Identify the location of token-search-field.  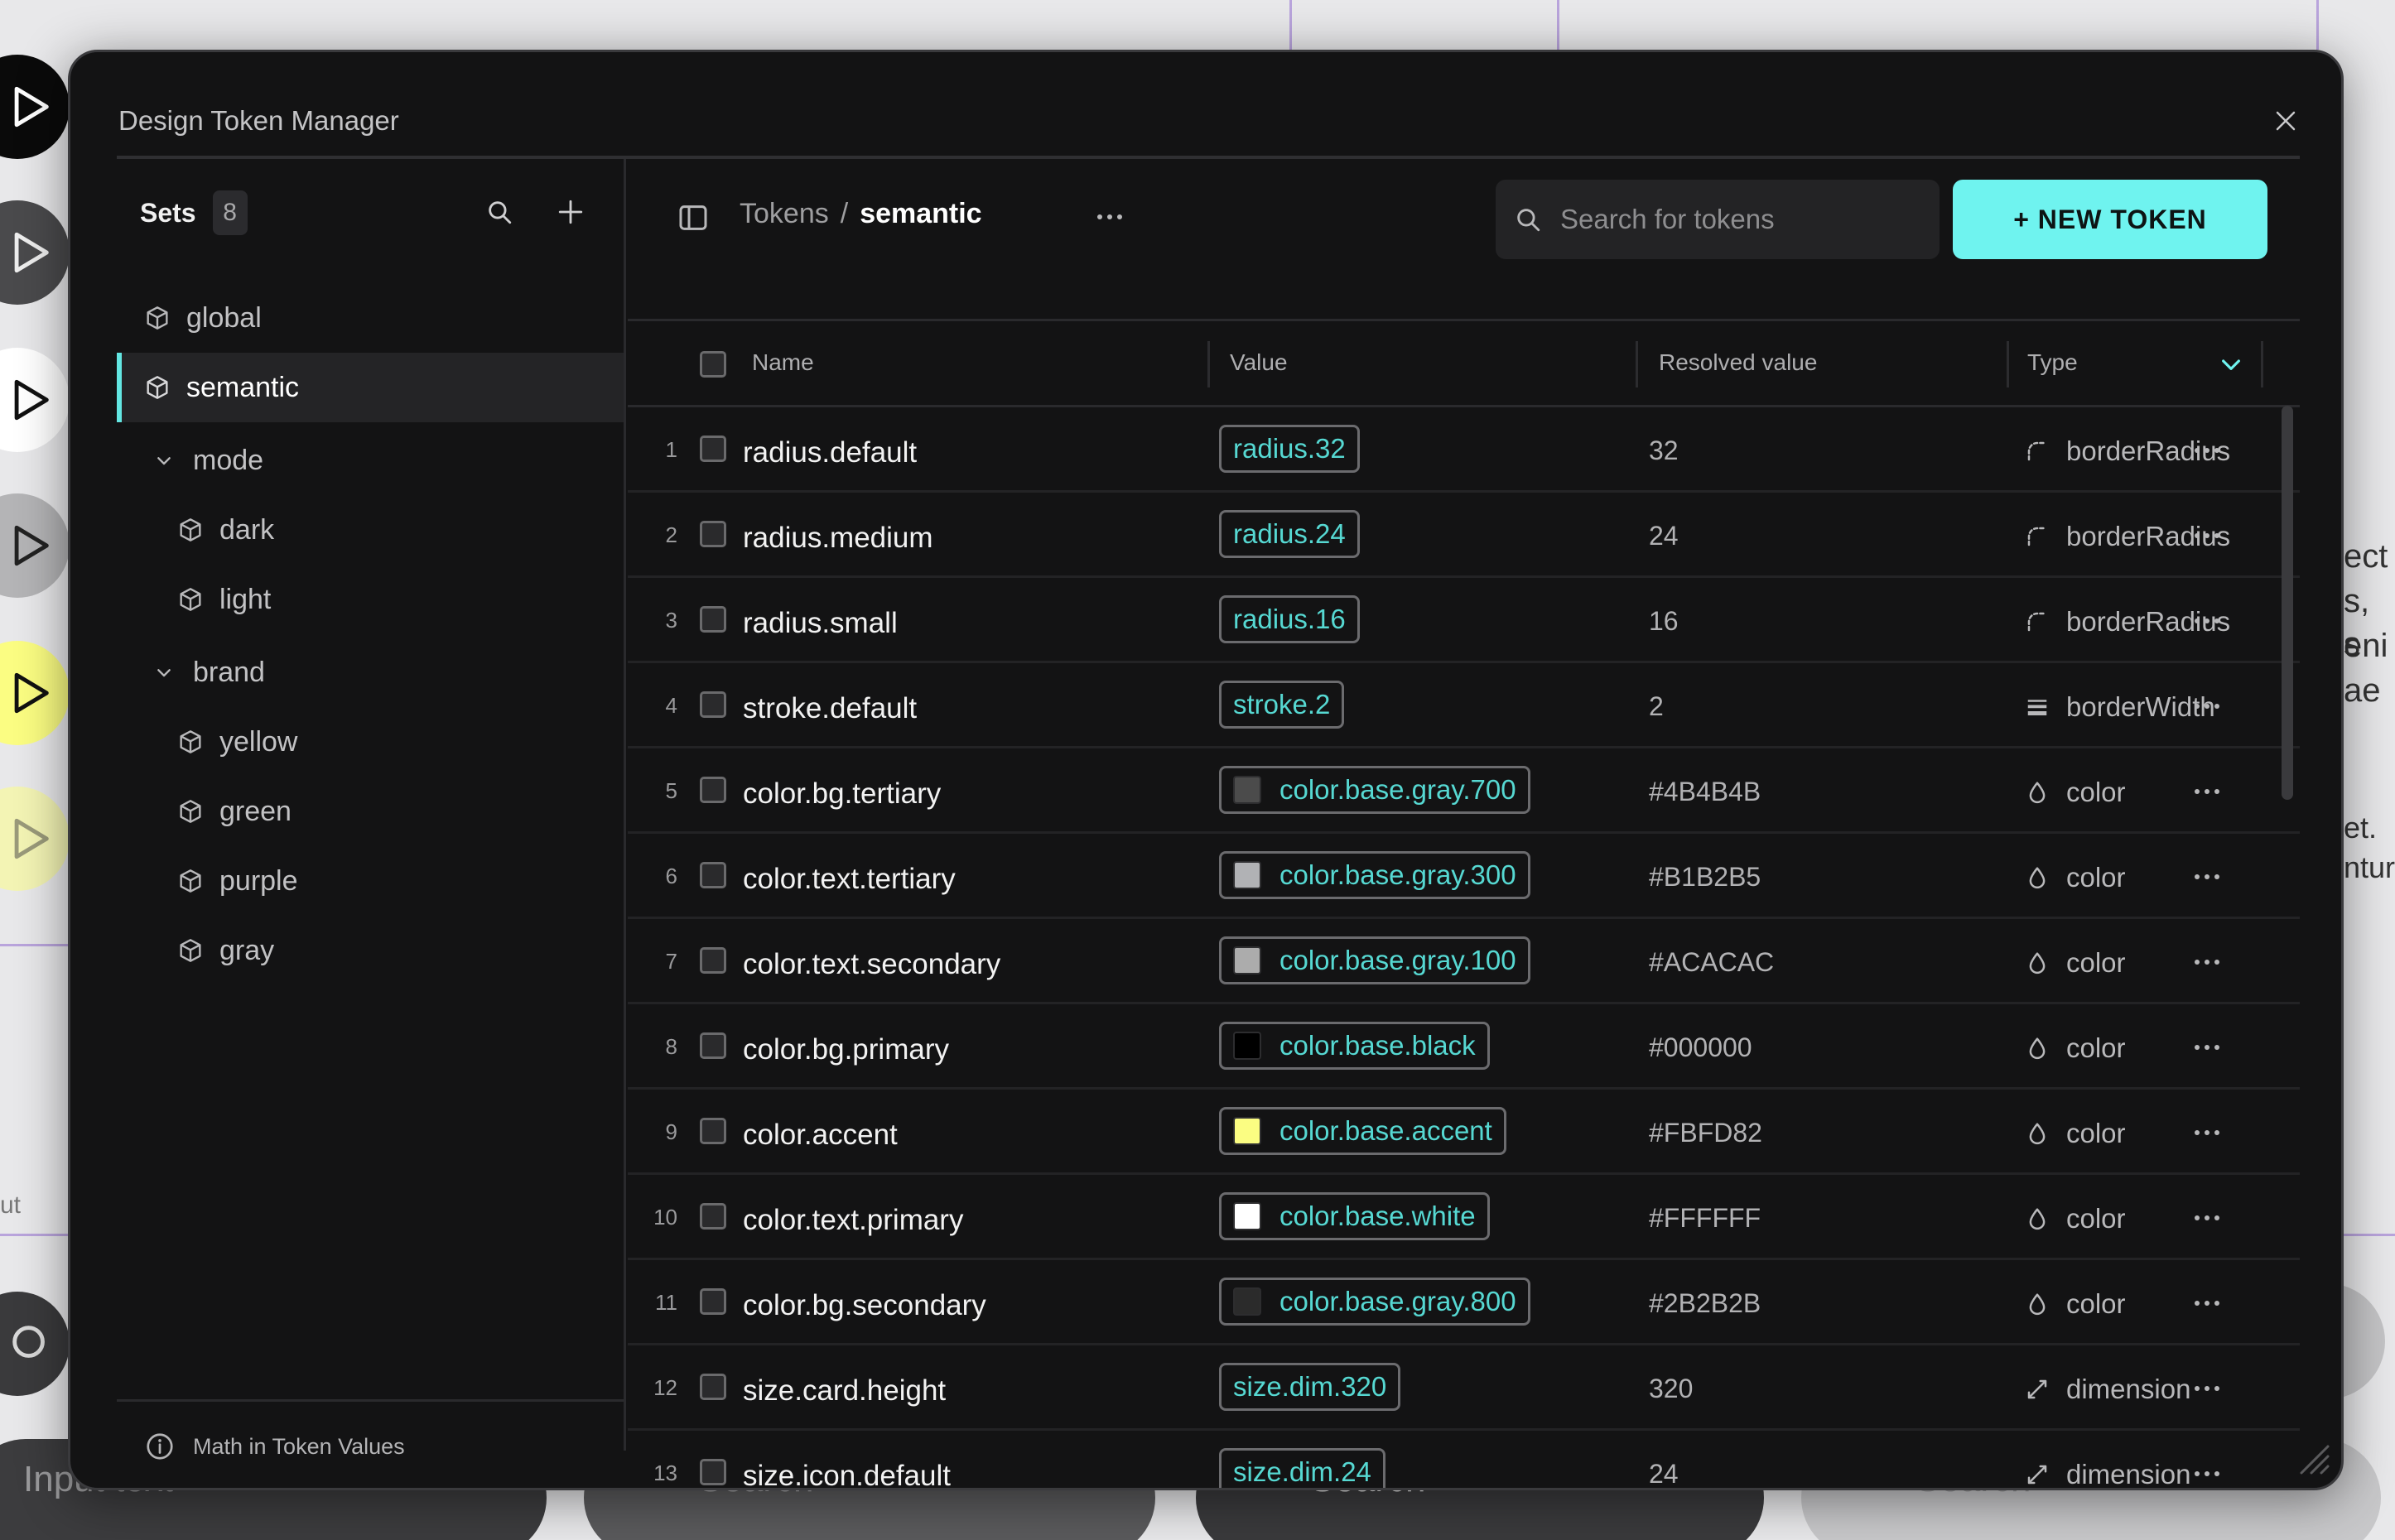
(1718, 220).